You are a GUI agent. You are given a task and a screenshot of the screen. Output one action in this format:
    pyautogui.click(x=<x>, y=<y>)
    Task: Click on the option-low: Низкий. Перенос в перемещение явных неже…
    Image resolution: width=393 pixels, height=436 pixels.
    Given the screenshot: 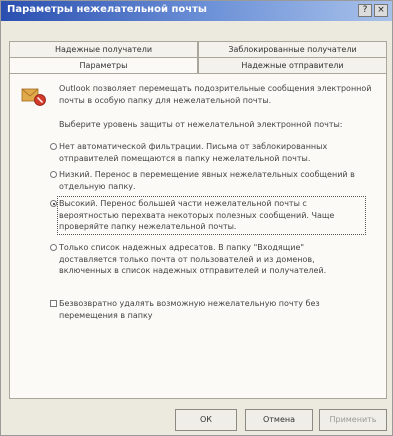 What is the action you would take?
    pyautogui.click(x=207, y=180)
    